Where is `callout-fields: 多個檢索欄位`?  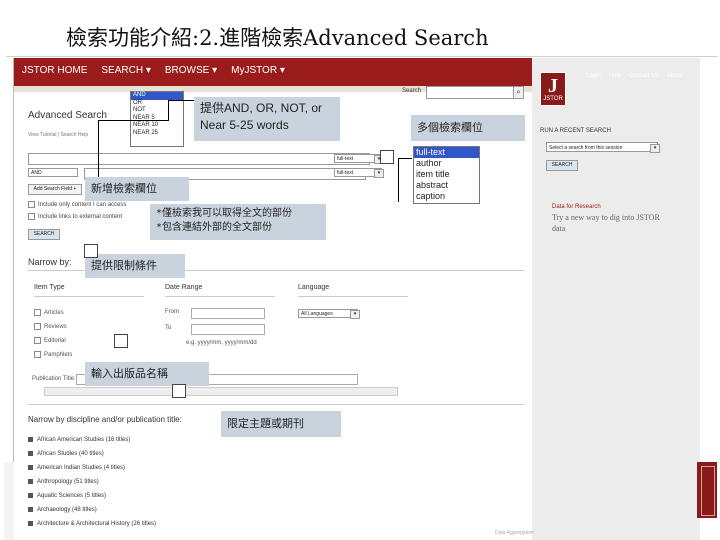 callout-fields: 多個檢索欄位 is located at coordinates (468, 128).